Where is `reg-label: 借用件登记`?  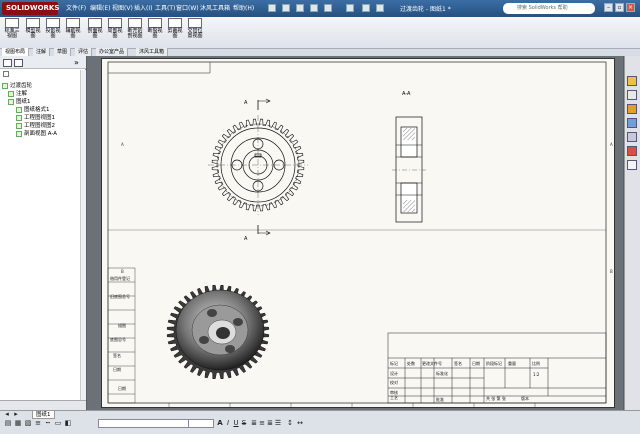
reg-label: 借用件登记 is located at coordinates (120, 278).